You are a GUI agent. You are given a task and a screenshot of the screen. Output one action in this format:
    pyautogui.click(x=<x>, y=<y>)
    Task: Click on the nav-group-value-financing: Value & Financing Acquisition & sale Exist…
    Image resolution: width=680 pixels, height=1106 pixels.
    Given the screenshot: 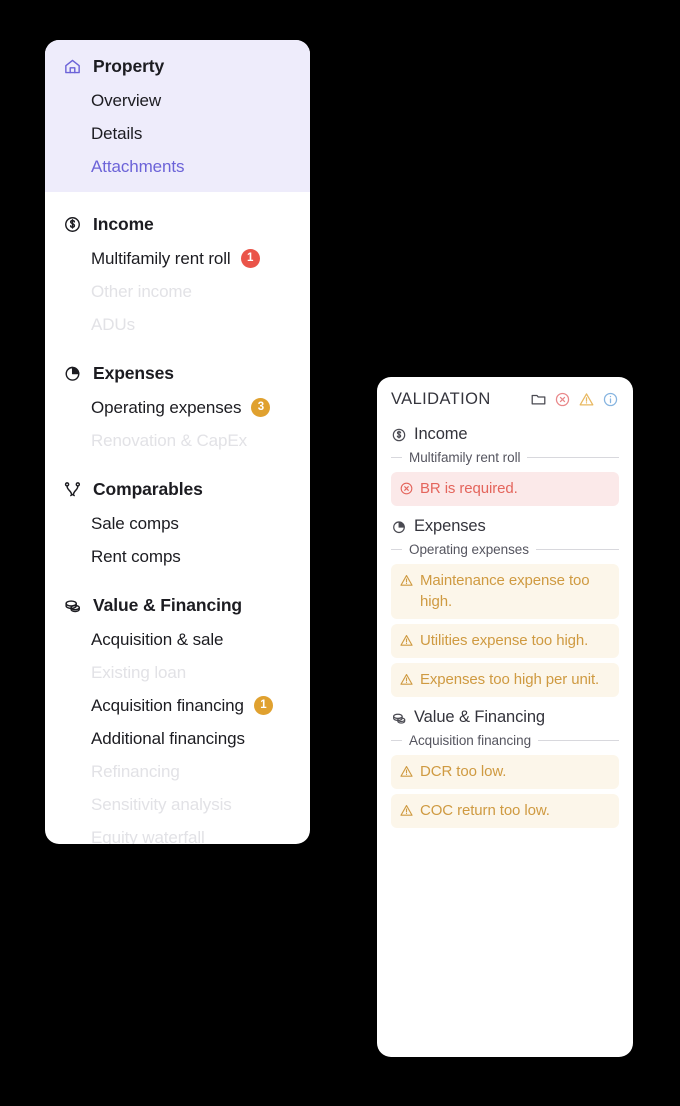 What is the action you would take?
    pyautogui.click(x=177, y=708)
    